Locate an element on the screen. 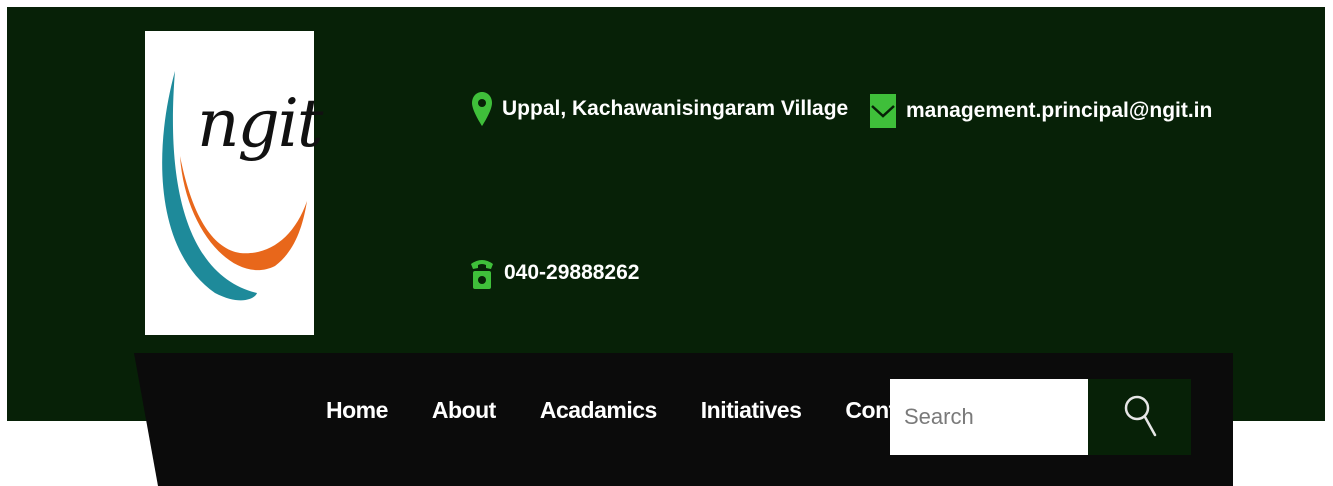 The width and height of the screenshot is (1333, 486). nav-home: Home is located at coordinates (357, 410).